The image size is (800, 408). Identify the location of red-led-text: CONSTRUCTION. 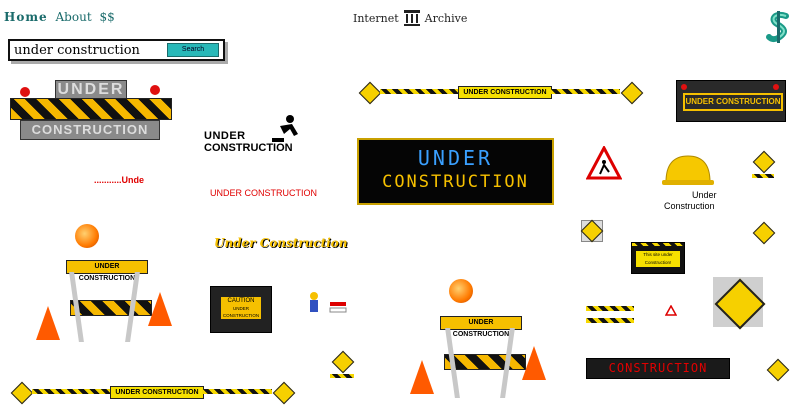
(658, 368).